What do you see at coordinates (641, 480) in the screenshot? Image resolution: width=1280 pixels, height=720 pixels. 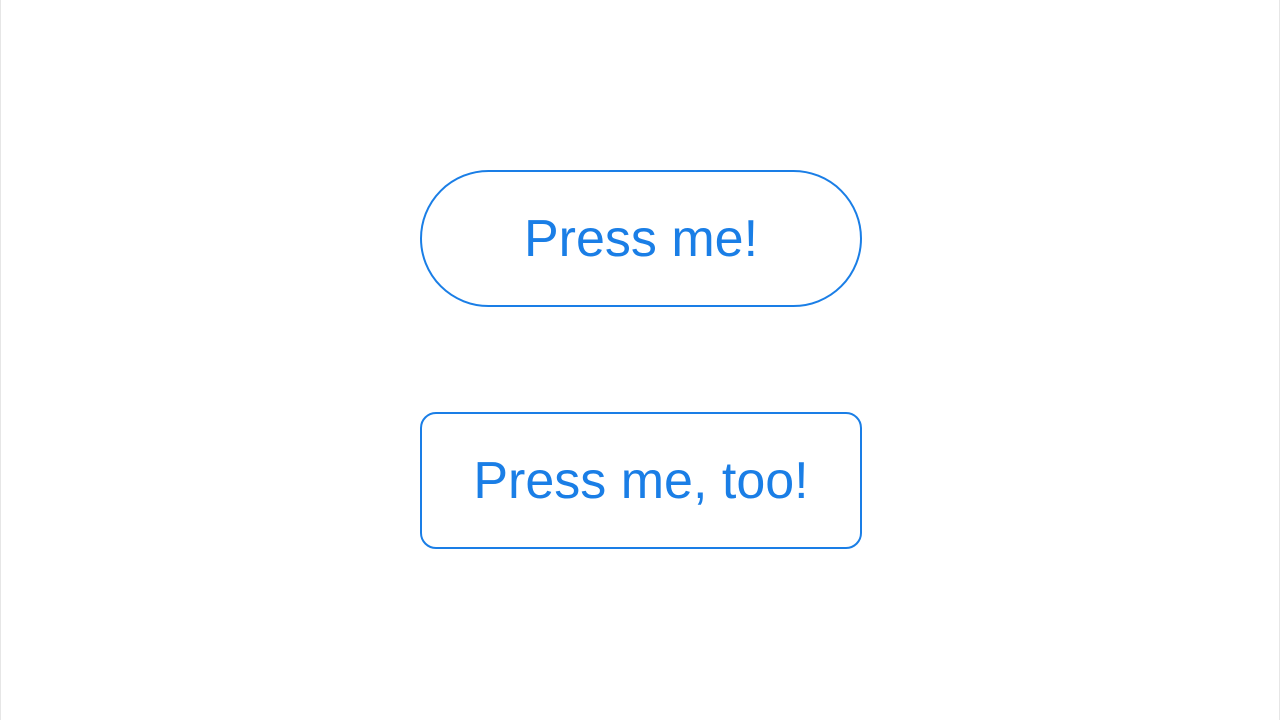 I see `press-me-too-button: Press me, too!` at bounding box center [641, 480].